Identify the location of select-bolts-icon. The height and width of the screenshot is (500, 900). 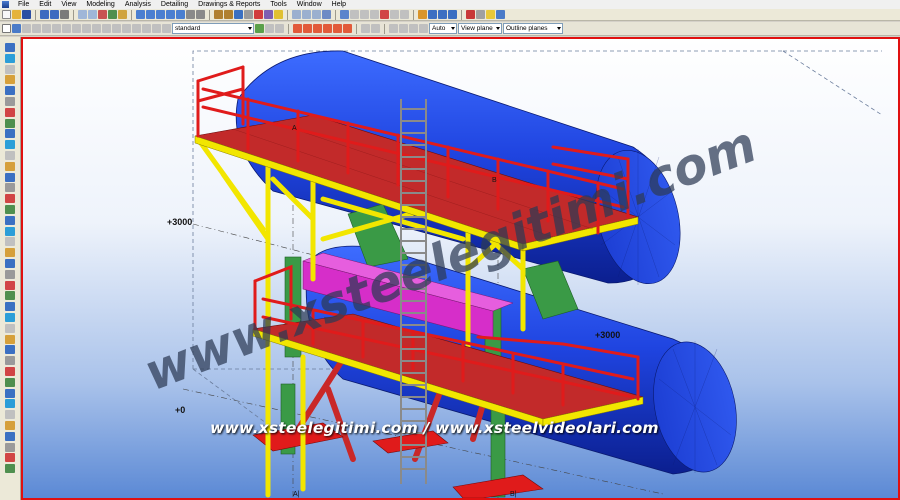
(36, 28).